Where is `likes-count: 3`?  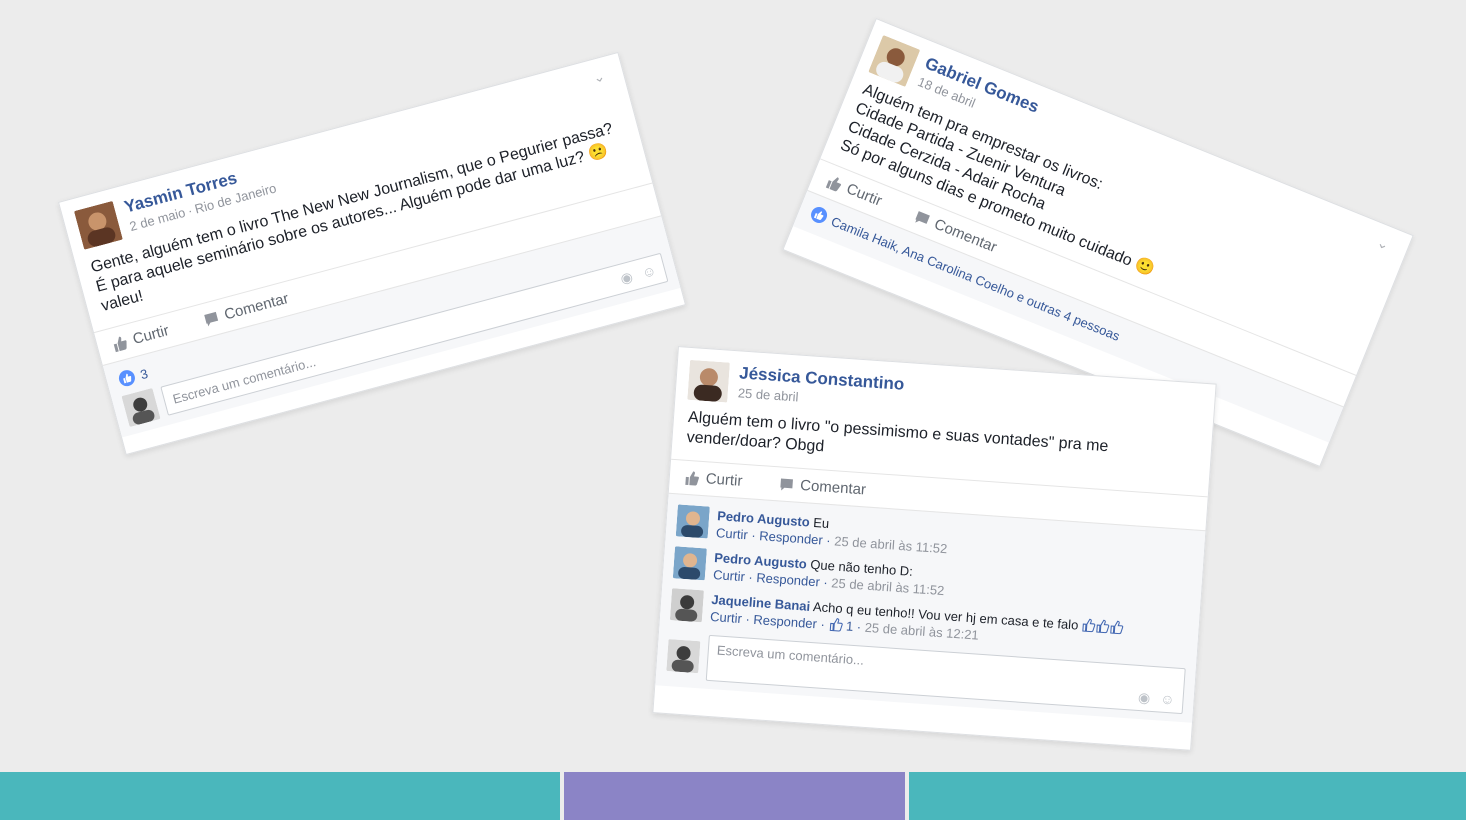
likes-count: 3 is located at coordinates (144, 373).